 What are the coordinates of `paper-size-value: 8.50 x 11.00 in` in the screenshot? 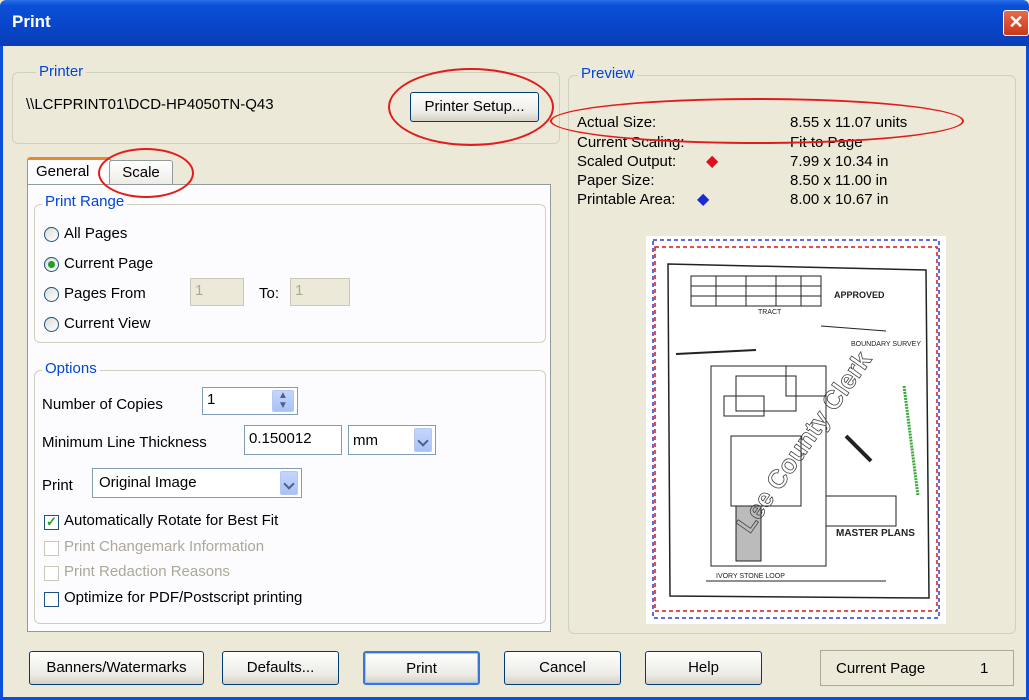 It's located at (839, 180).